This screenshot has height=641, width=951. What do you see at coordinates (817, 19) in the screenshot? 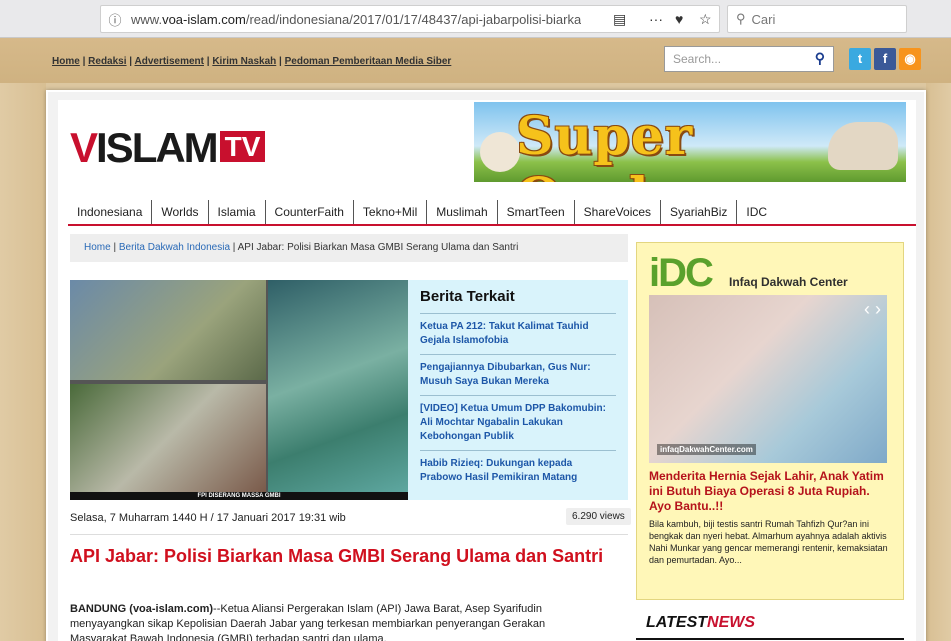
I see `browser-search-input: ⚲ Cari` at bounding box center [817, 19].